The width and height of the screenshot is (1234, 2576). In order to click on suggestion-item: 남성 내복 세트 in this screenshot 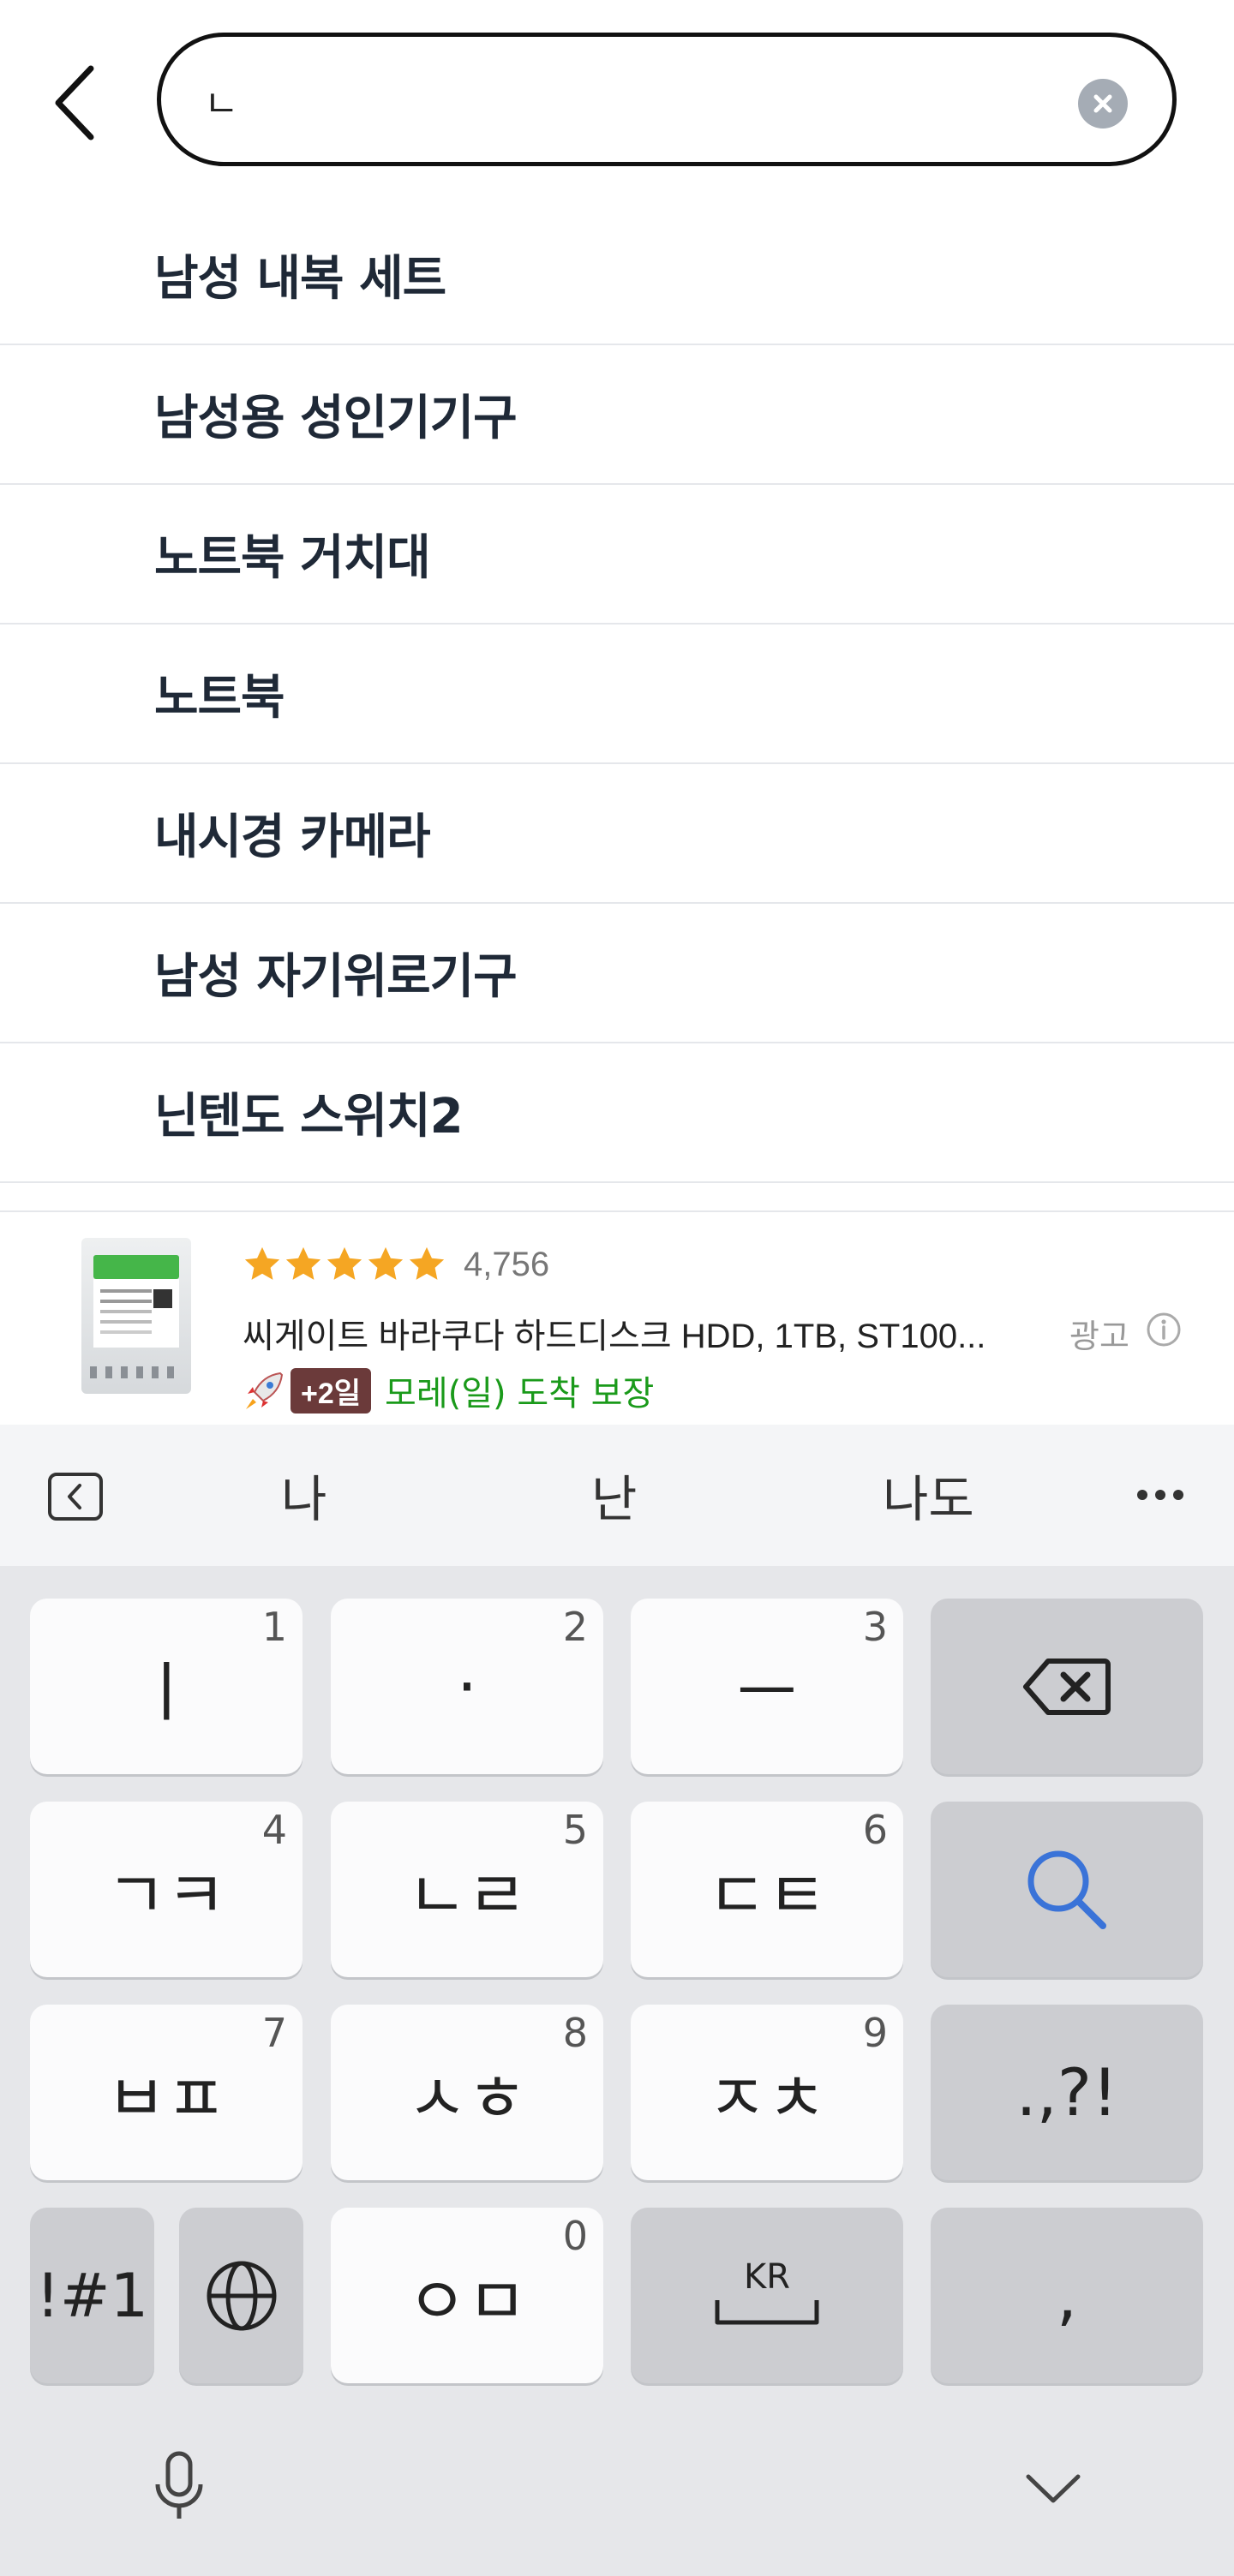, I will do `click(617, 276)`.